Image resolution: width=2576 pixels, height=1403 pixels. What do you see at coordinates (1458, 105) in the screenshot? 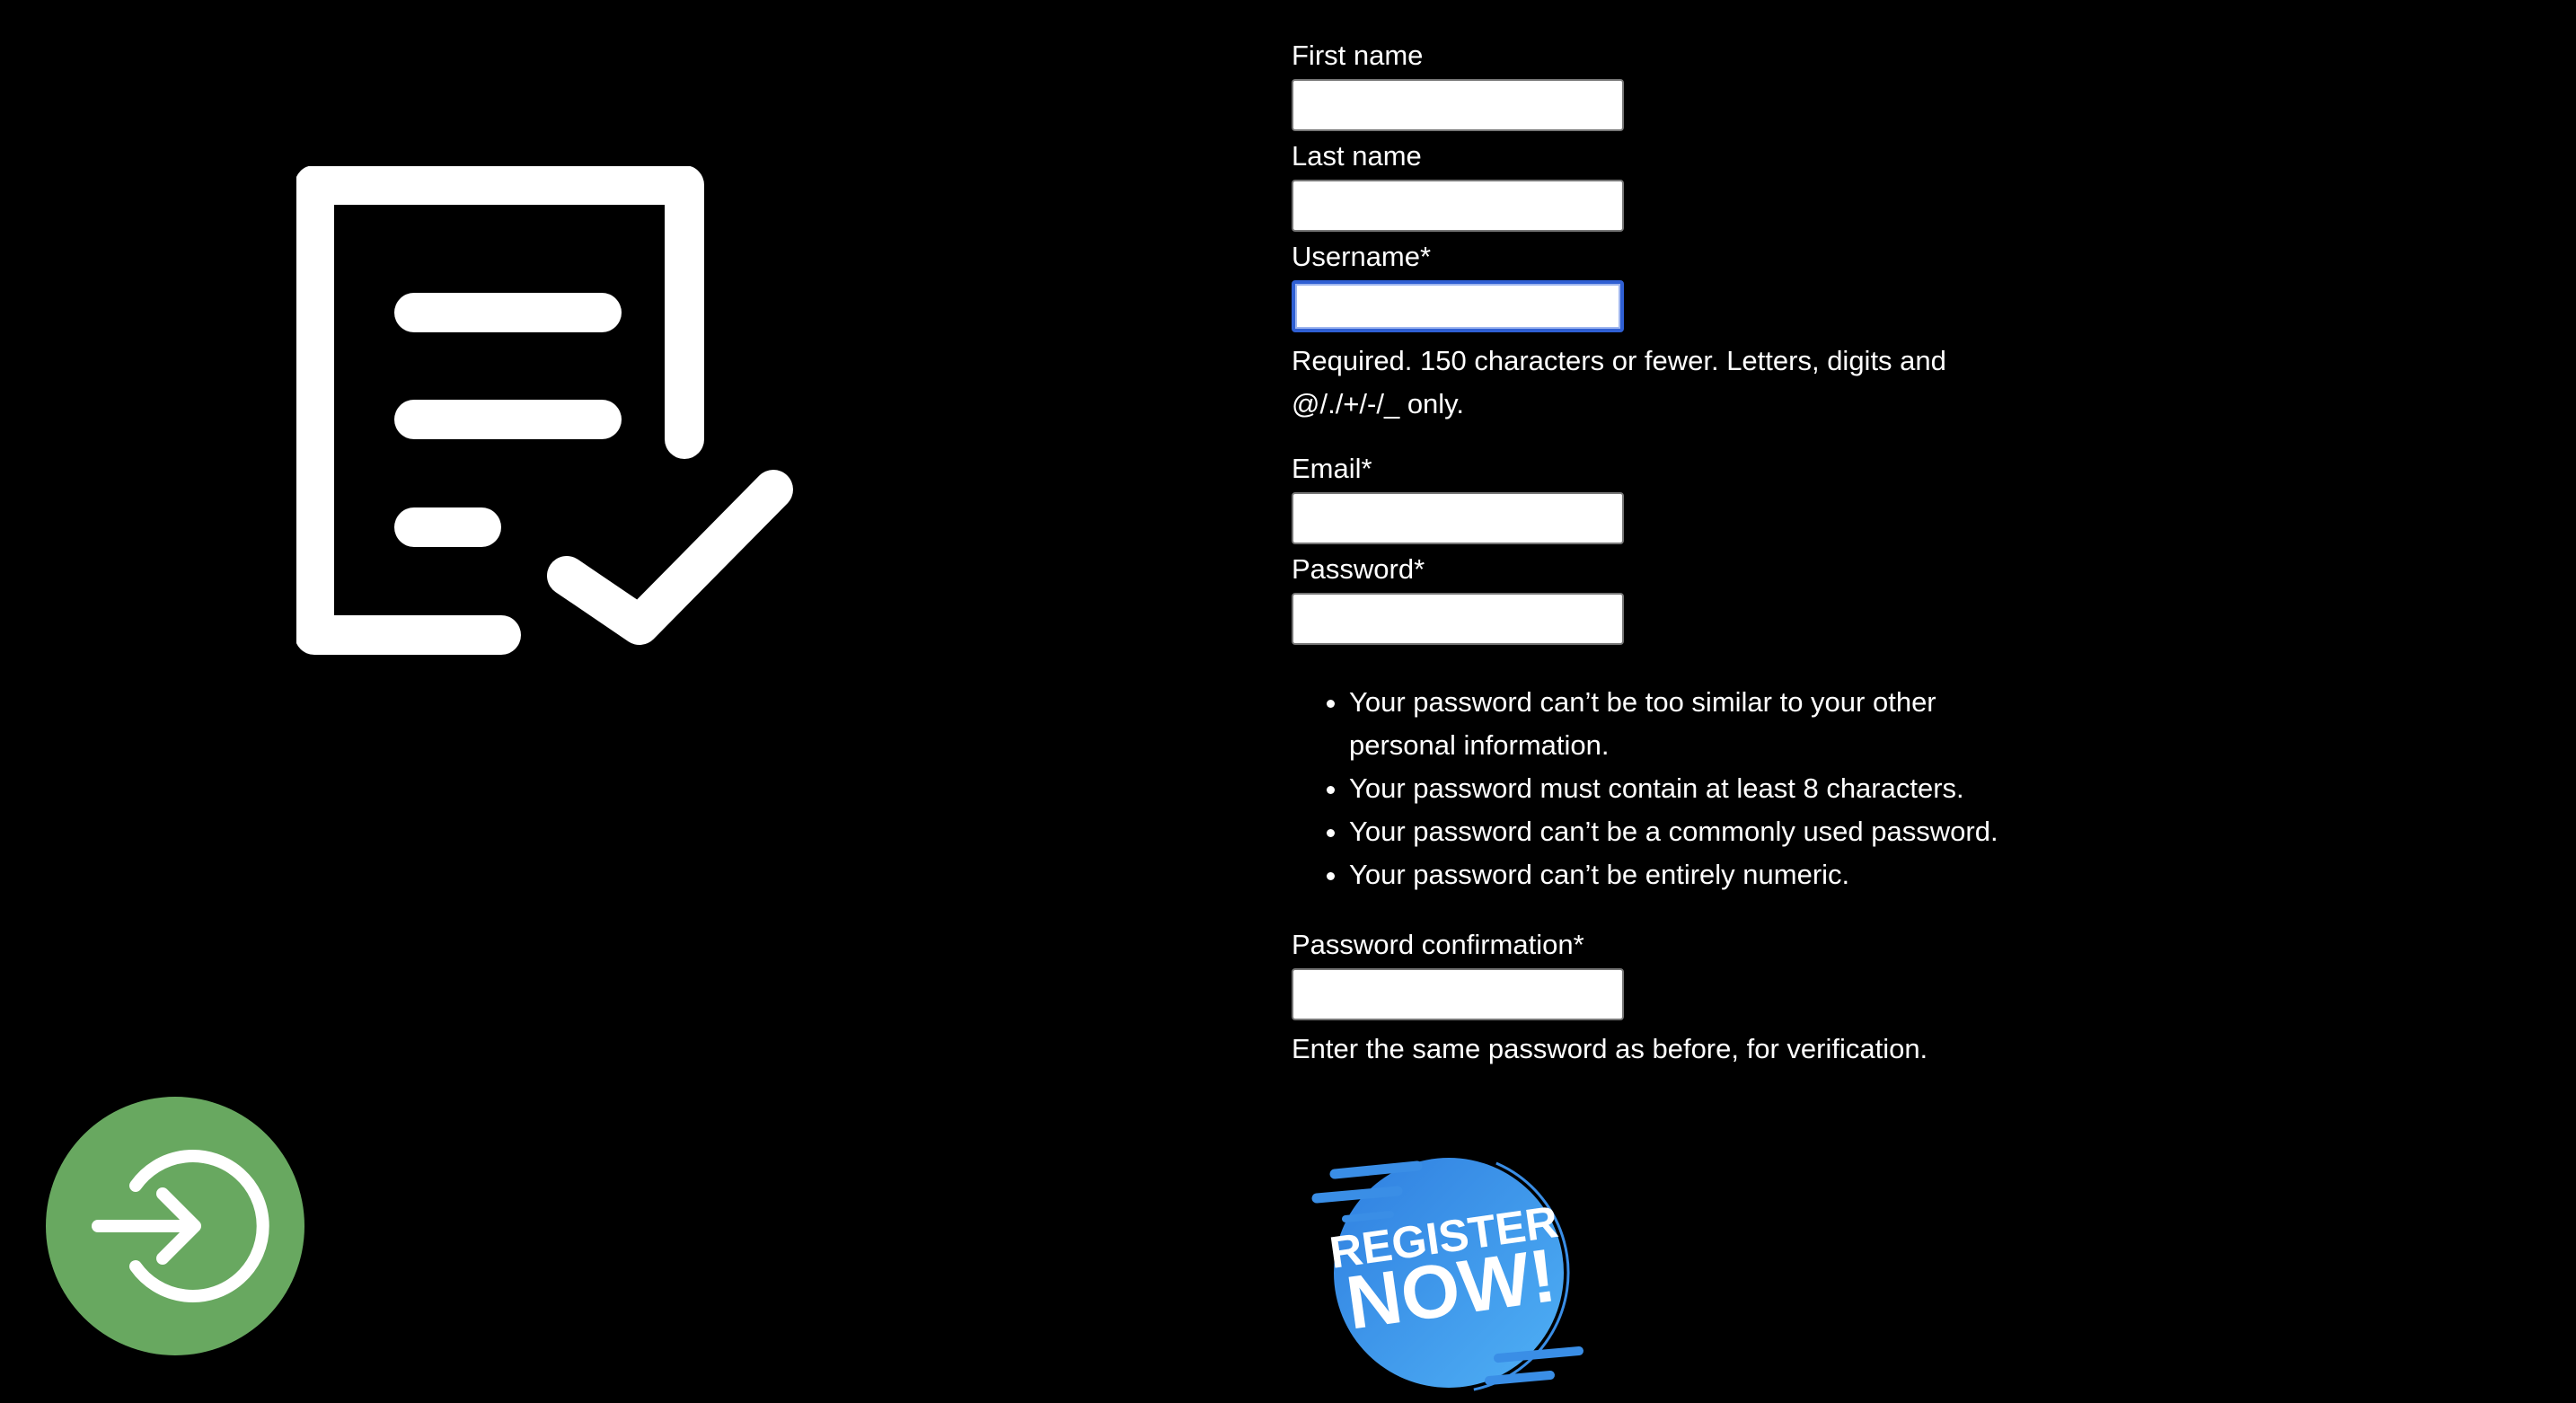
I see `first-name-input` at bounding box center [1458, 105].